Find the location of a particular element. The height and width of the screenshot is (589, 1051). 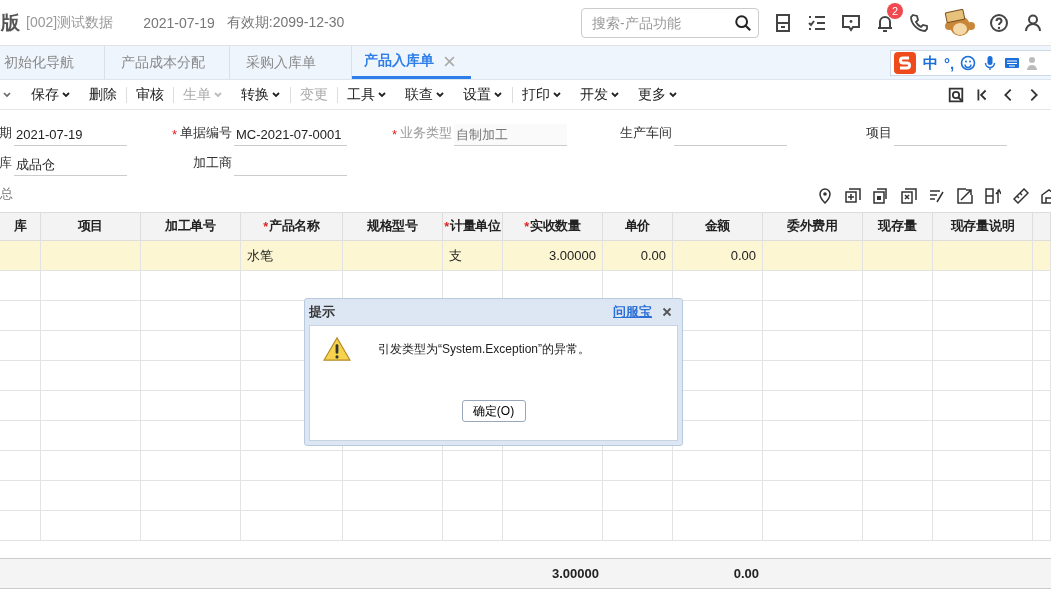

monkey-mascot-icon is located at coordinates (959, 22).